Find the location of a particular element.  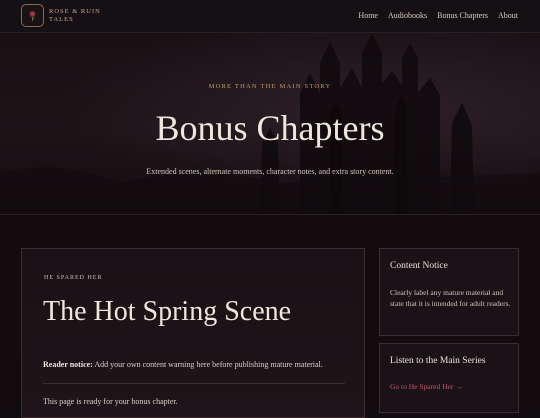

brand-name: ROSE & RUIN TALES is located at coordinates (75, 16).